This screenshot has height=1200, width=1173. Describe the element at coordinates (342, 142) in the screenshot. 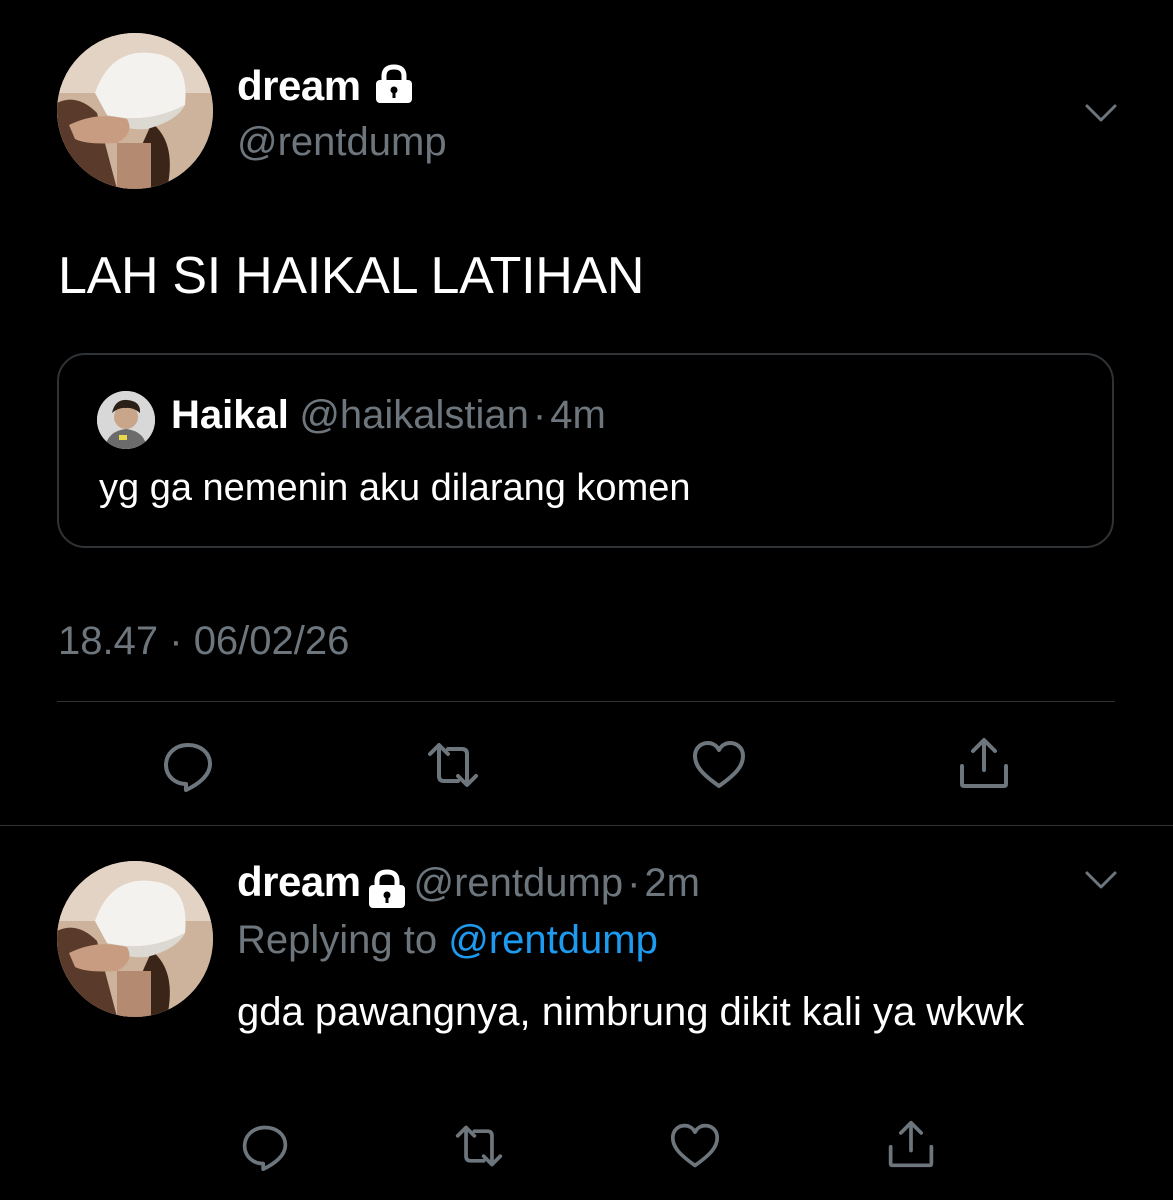

I see `handle: @rentdump` at that location.